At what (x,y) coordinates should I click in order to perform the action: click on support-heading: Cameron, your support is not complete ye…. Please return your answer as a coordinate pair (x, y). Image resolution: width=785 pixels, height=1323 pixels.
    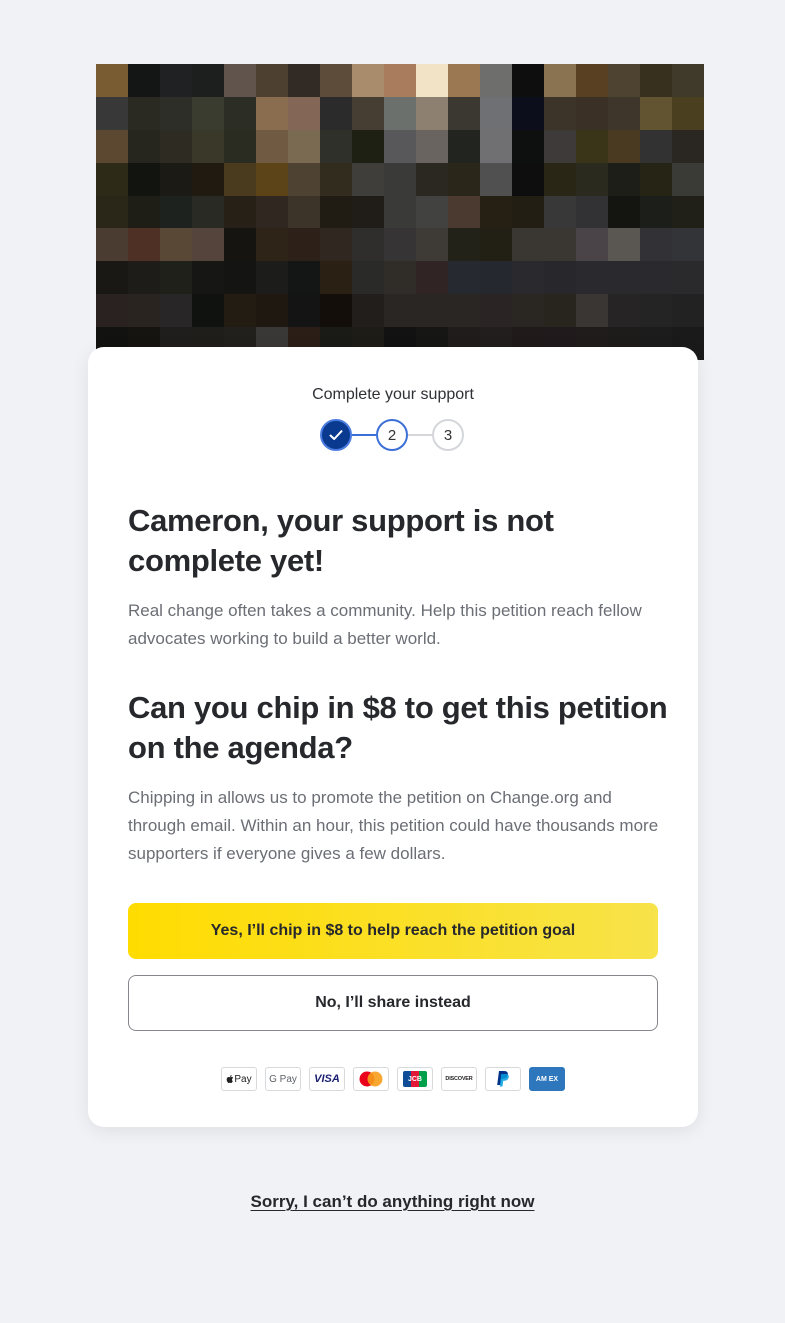
    Looking at the image, I should click on (341, 540).